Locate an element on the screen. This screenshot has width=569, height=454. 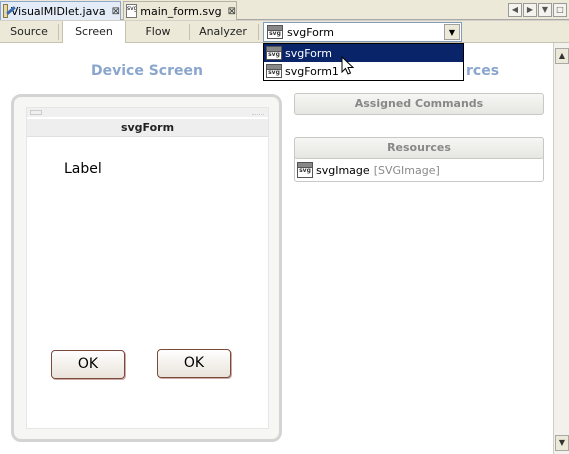
resource-type: [SVGImage] is located at coordinates (406, 170).